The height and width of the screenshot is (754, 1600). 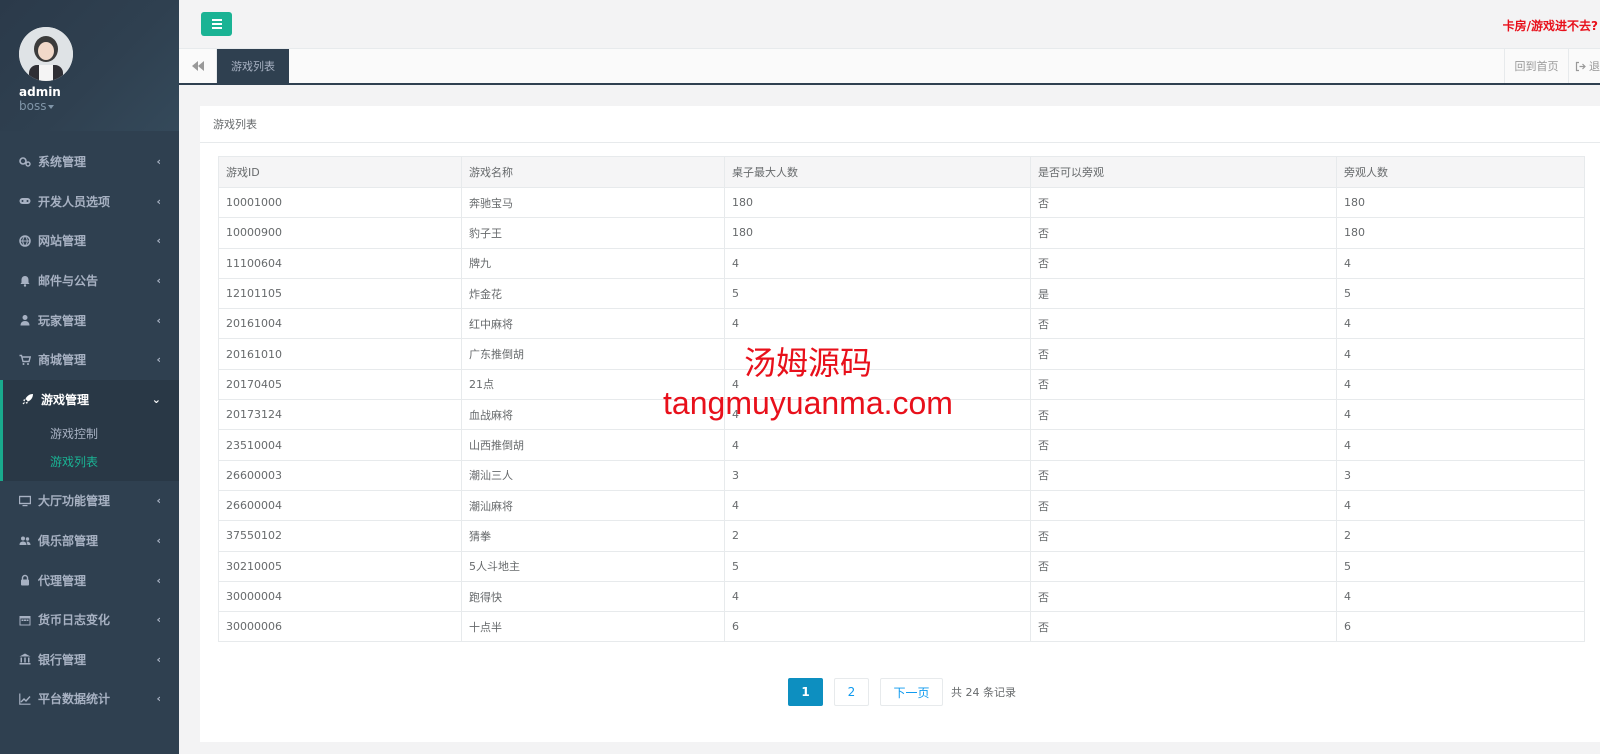 What do you see at coordinates (89, 320) in the screenshot?
I see `sidebar-item-players: 玩家管理 ‹` at bounding box center [89, 320].